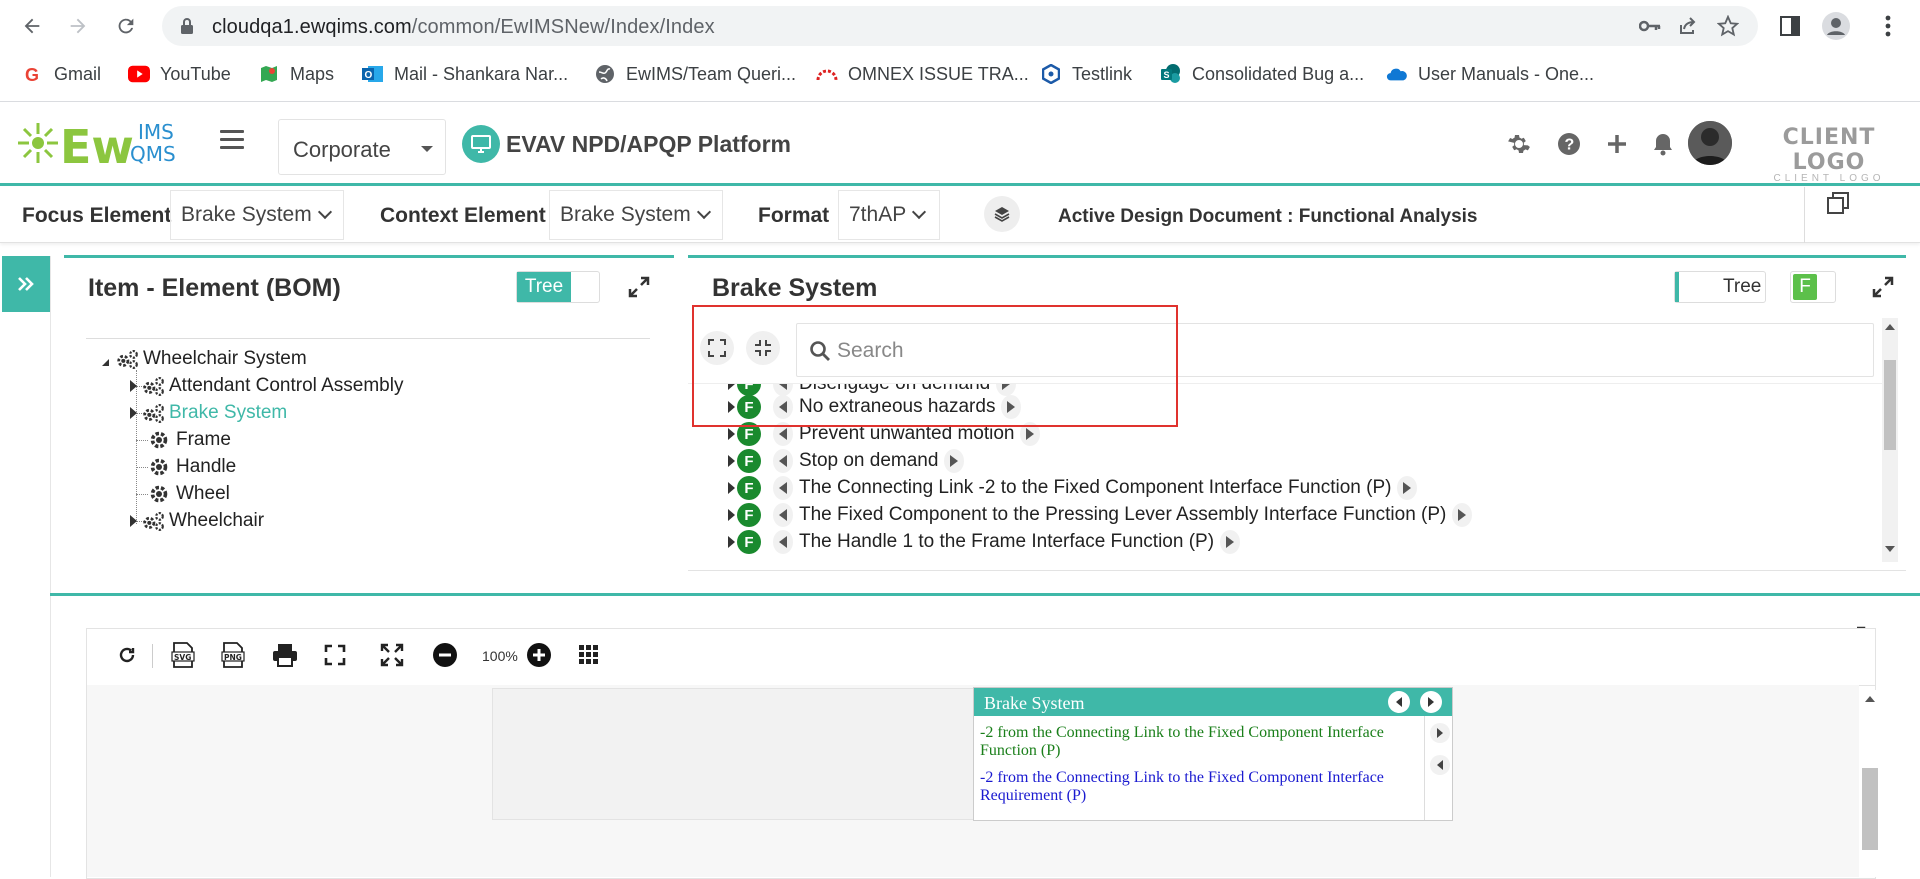 The width and height of the screenshot is (1920, 879). Describe the element at coordinates (192, 467) in the screenshot. I see `tree-node: Handle` at that location.